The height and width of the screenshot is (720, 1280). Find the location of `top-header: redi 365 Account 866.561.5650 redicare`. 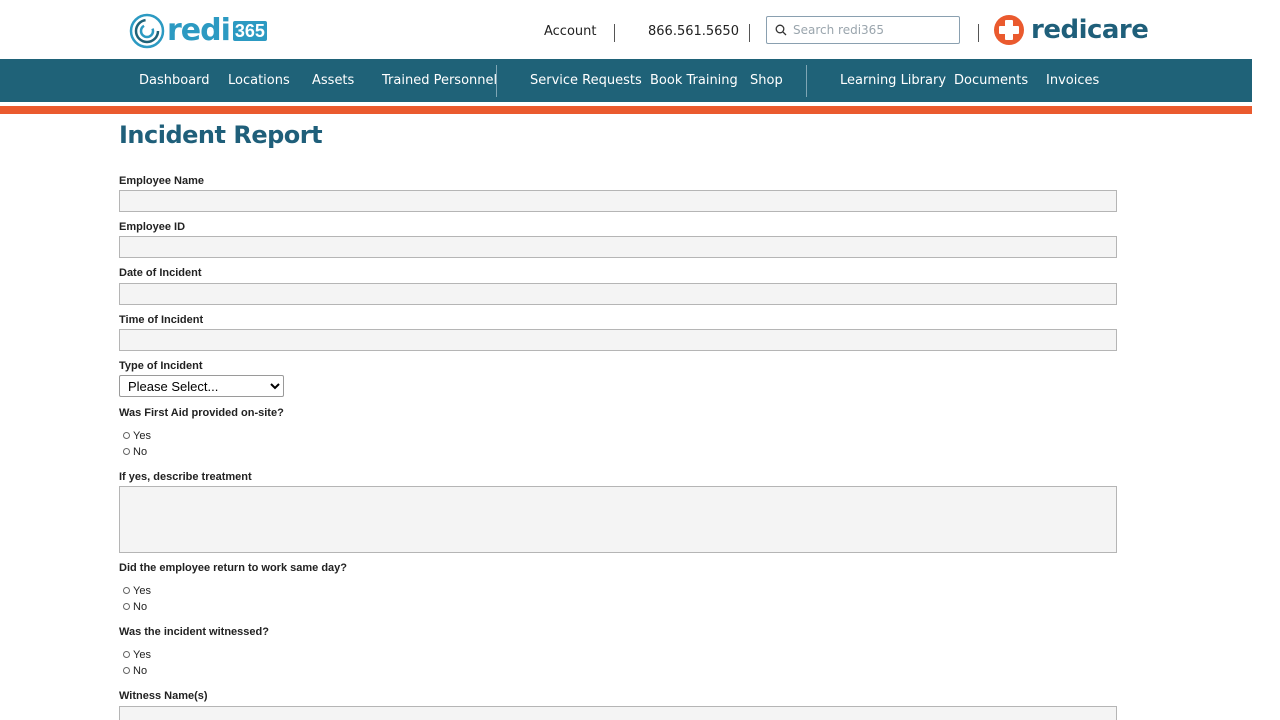

top-header: redi 365 Account 866.561.5650 redicare is located at coordinates (626, 30).